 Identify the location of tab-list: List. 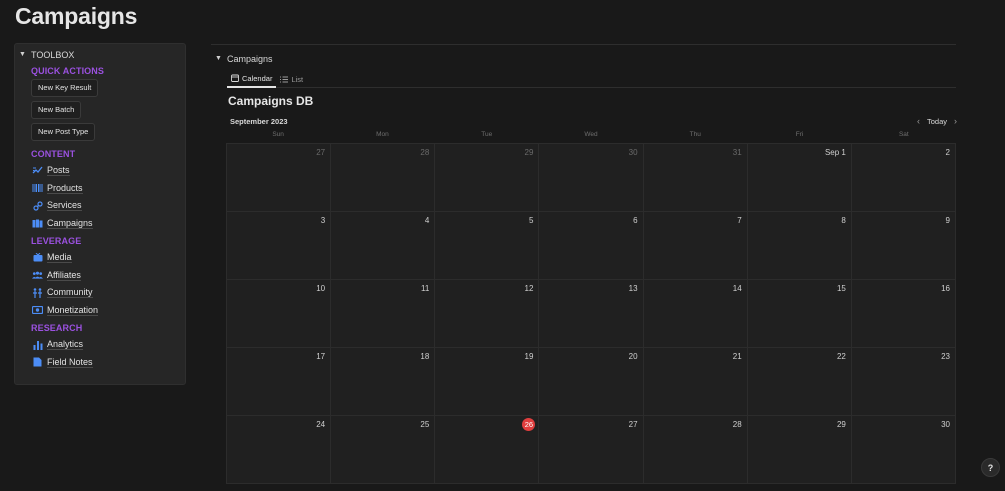
(291, 79).